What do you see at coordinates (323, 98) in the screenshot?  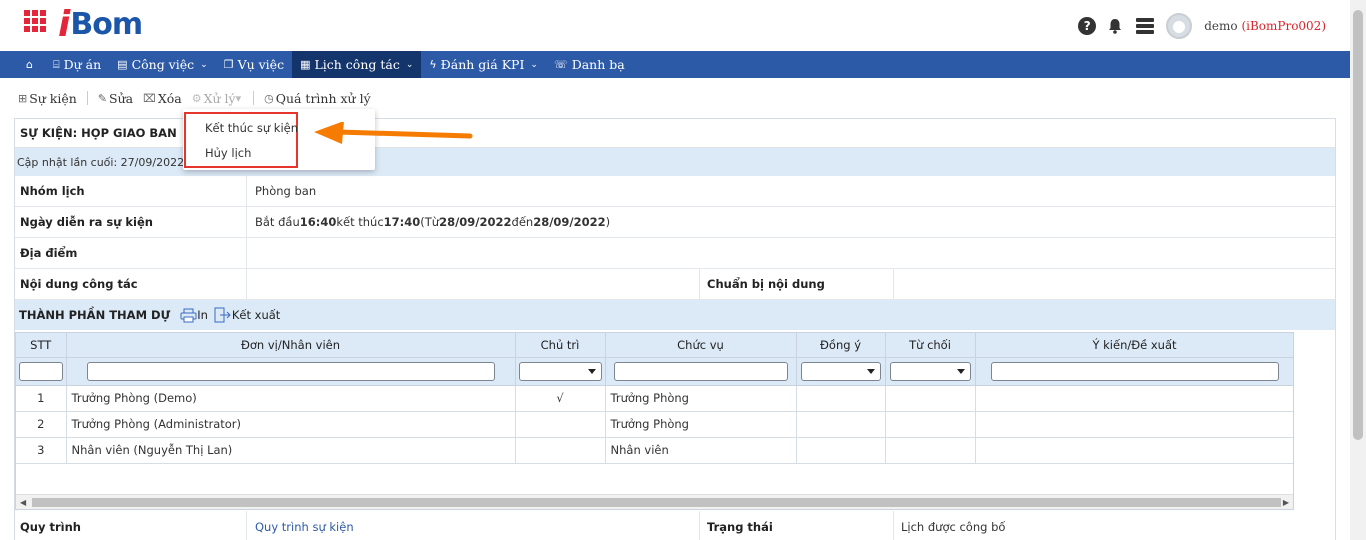 I see `history-label: Quá trình xử lý` at bounding box center [323, 98].